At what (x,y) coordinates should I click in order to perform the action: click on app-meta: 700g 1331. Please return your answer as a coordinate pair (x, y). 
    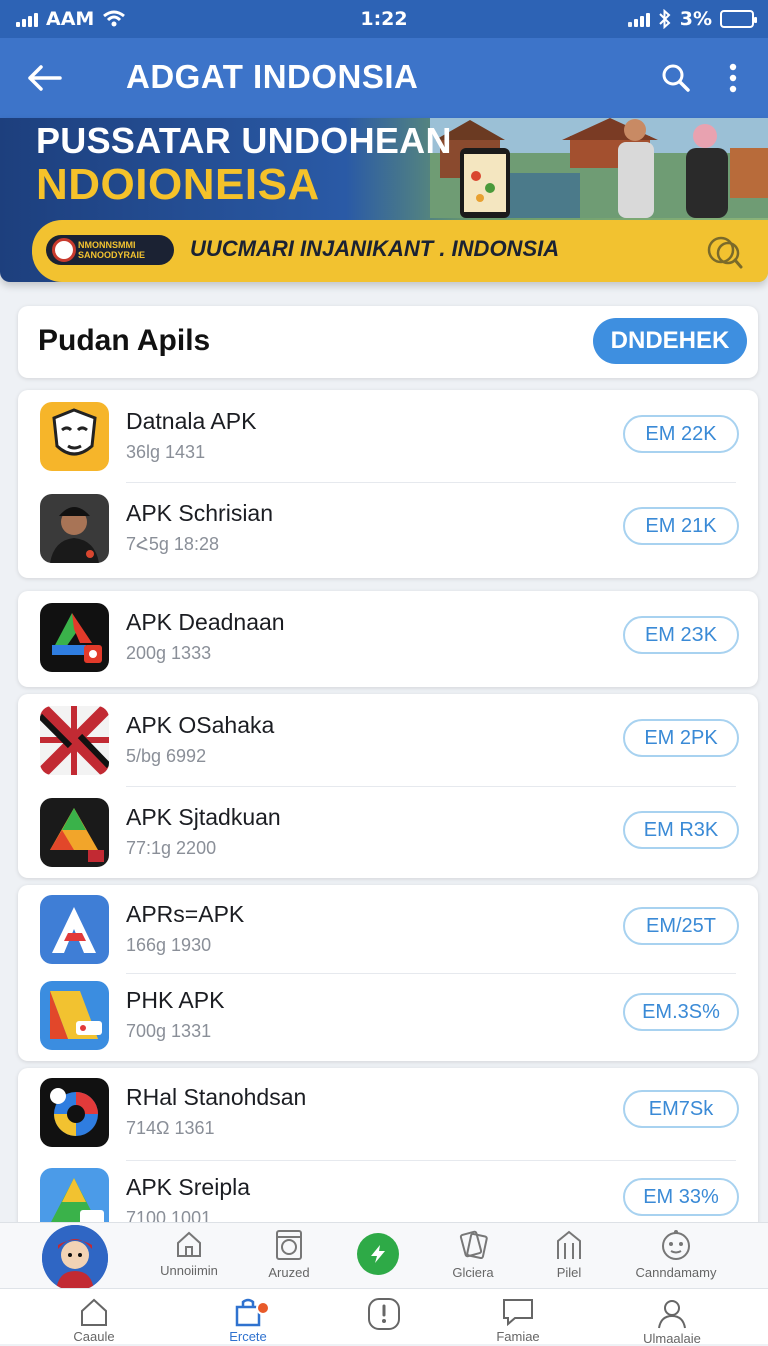
    Looking at the image, I should click on (169, 1031).